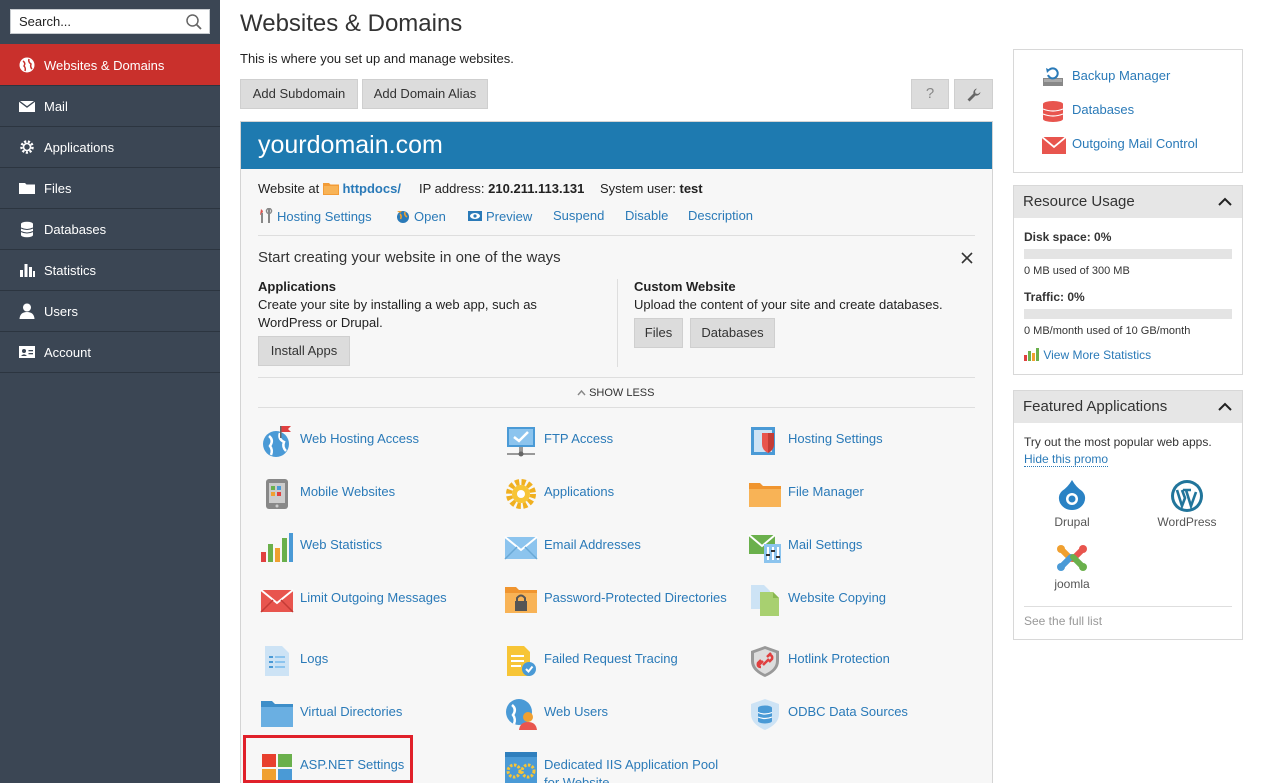 This screenshot has width=1263, height=783. I want to click on tool-limit-outgoing-messages: Limit Outgoing Messages, so click(380, 607).